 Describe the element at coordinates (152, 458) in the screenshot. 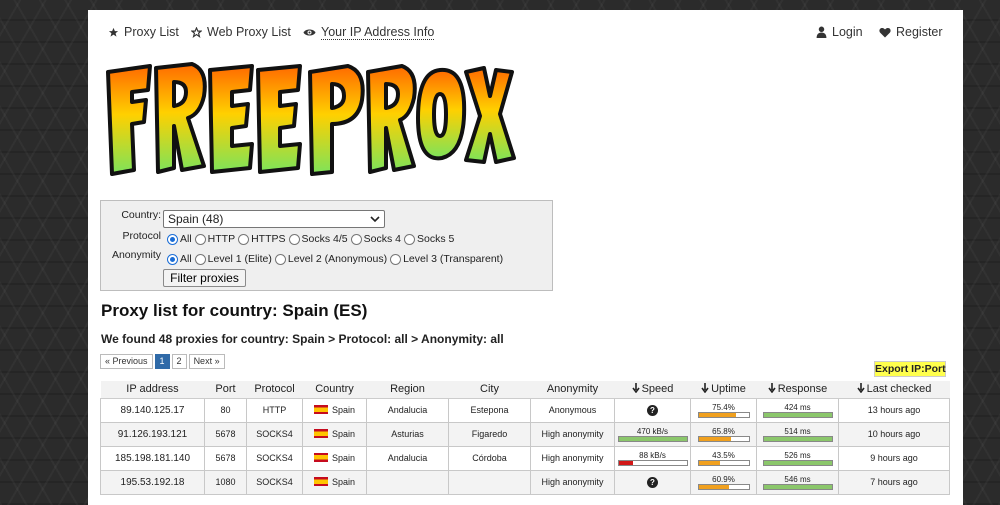

I see `cell-ip: 185.198.181.140` at that location.